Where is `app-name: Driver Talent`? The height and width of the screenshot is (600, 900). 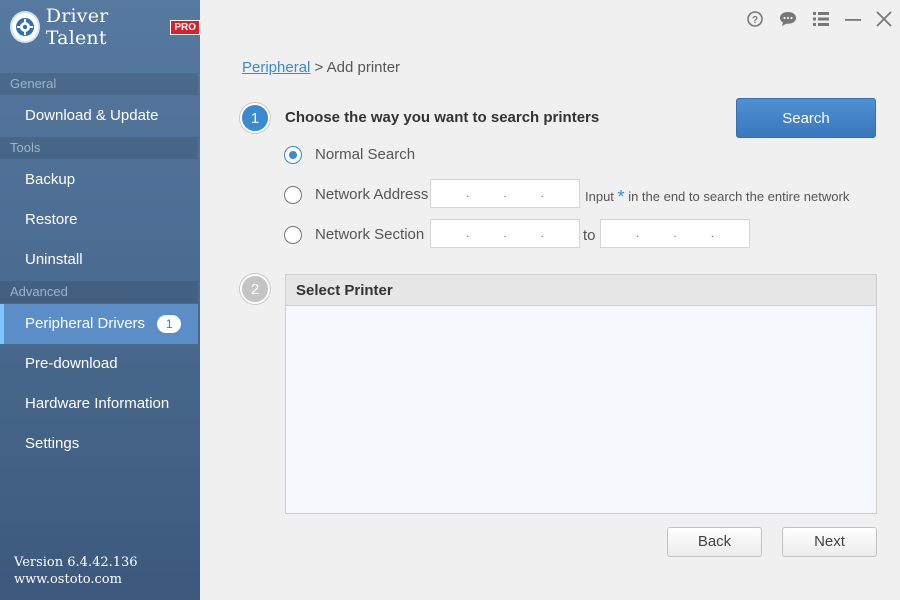
app-name: Driver Talent is located at coordinates (77, 27).